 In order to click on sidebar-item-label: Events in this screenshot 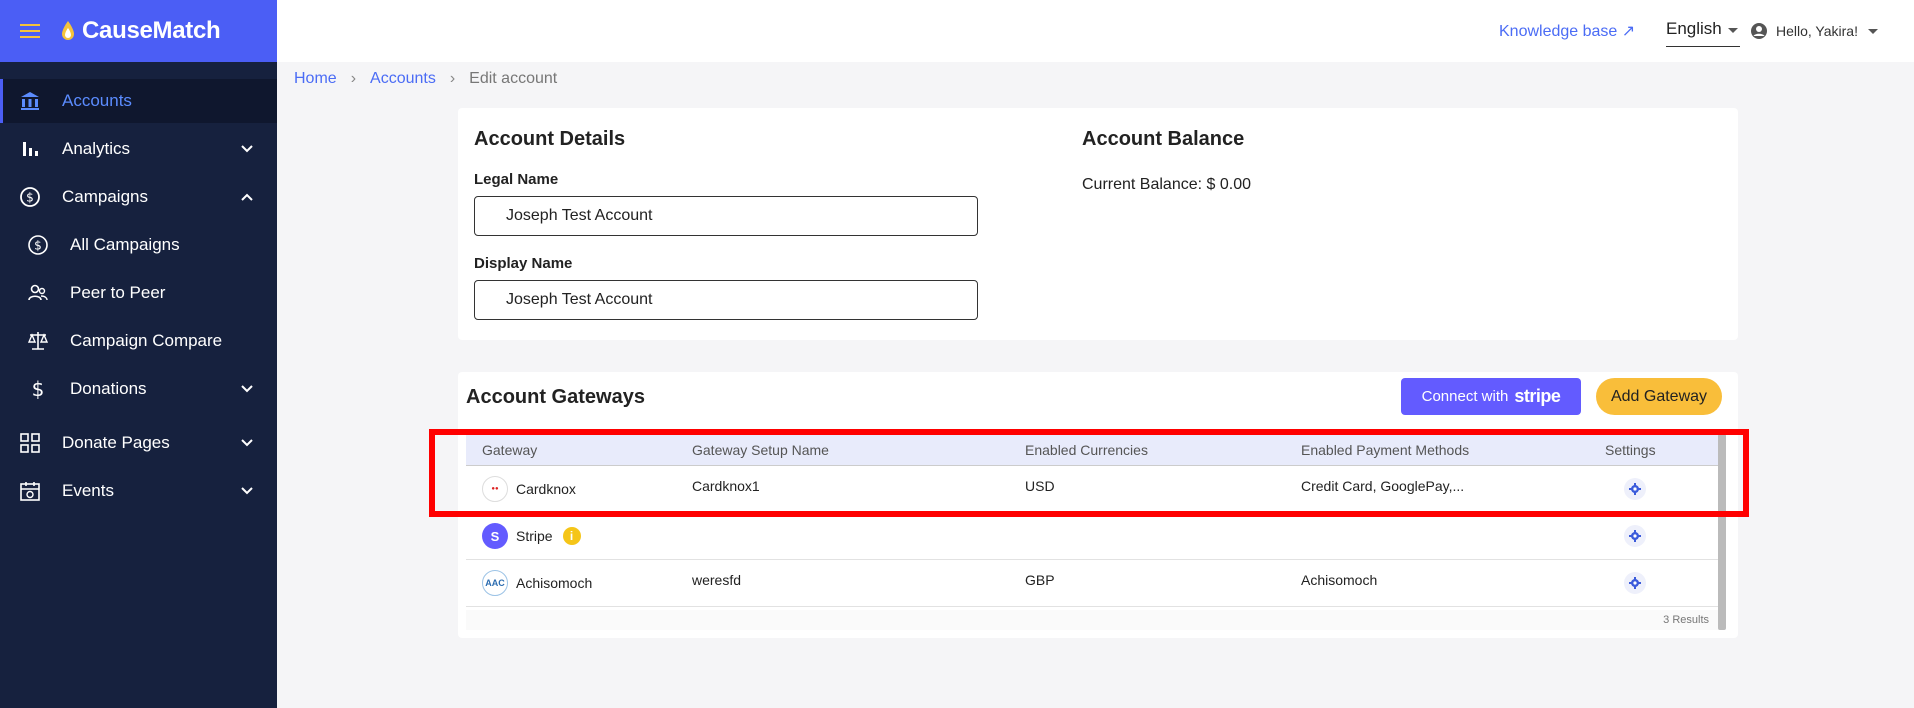, I will do `click(88, 490)`.